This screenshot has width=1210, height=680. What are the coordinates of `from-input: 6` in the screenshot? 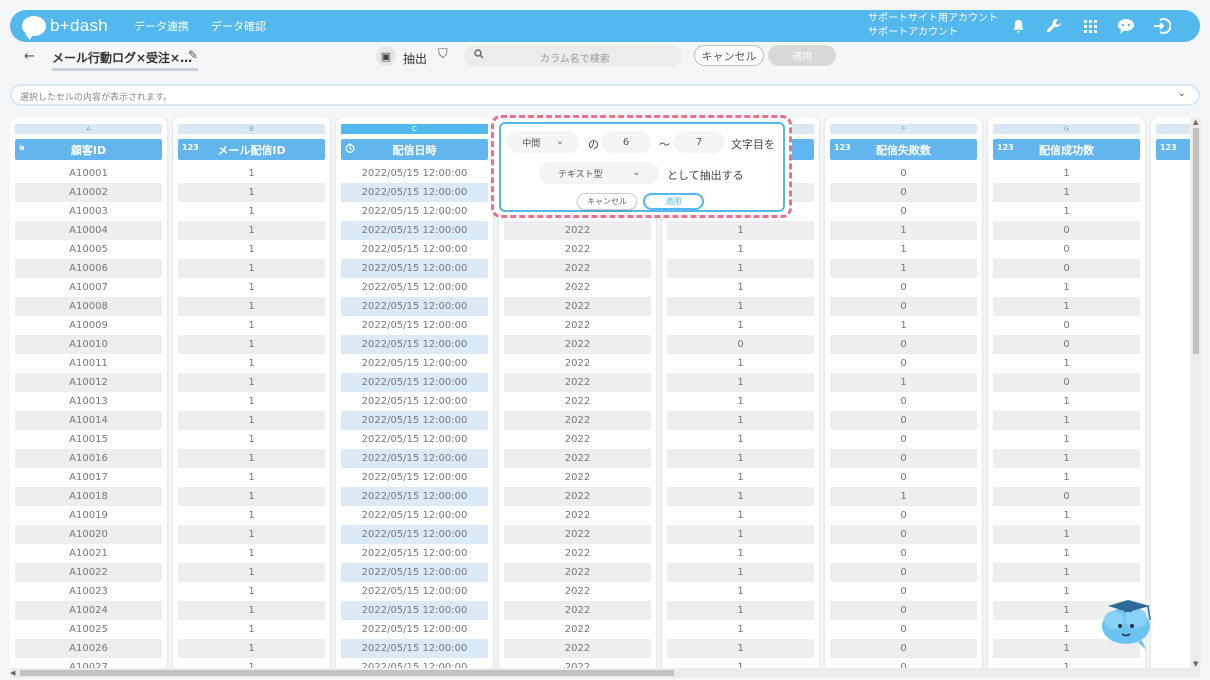 It's located at (626, 142).